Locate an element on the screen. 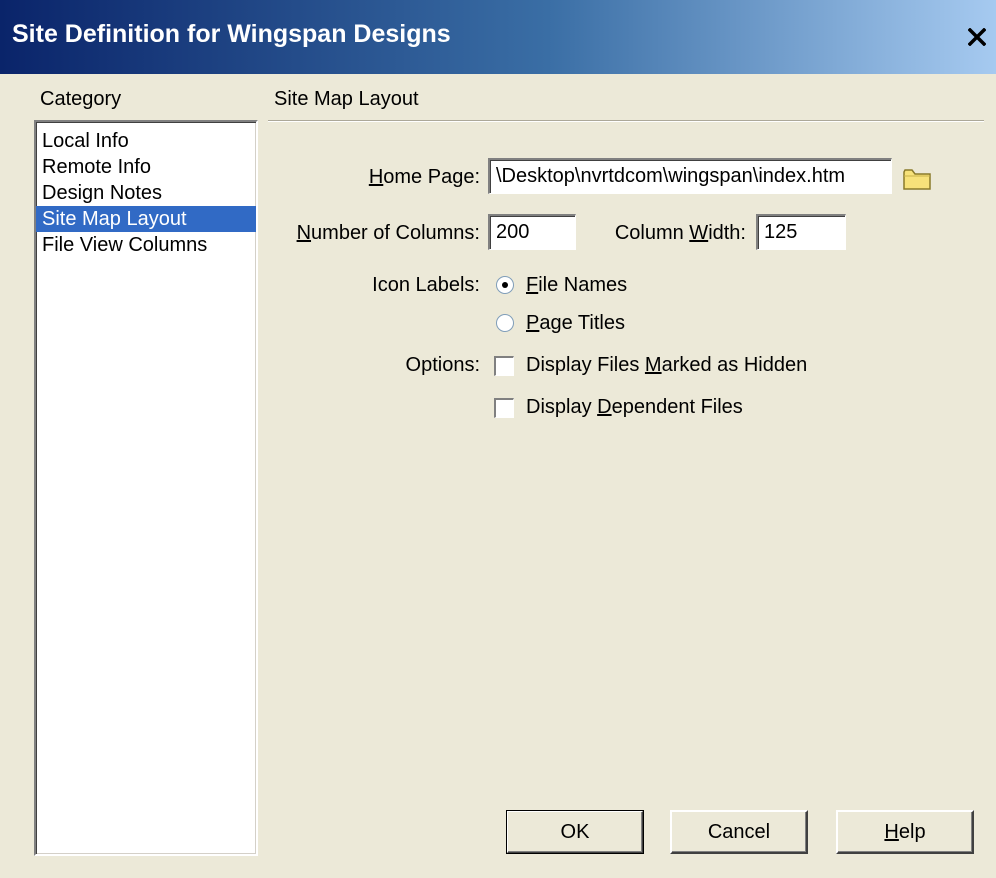 The width and height of the screenshot is (996, 878). folder-icon is located at coordinates (917, 179).